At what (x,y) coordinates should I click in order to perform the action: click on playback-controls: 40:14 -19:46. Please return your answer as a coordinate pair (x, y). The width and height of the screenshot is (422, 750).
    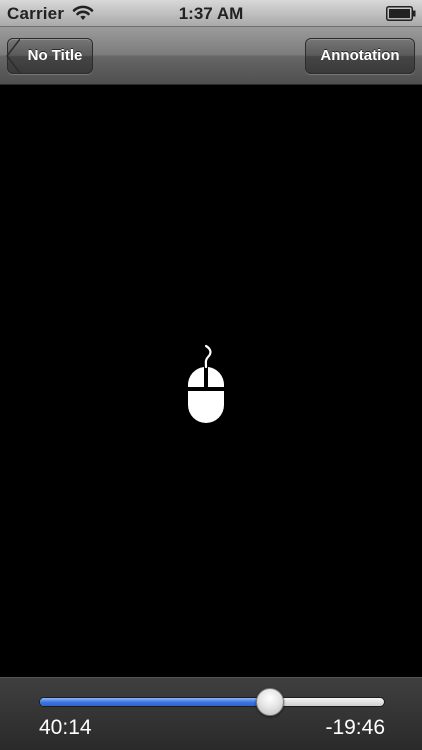
    Looking at the image, I should click on (211, 713).